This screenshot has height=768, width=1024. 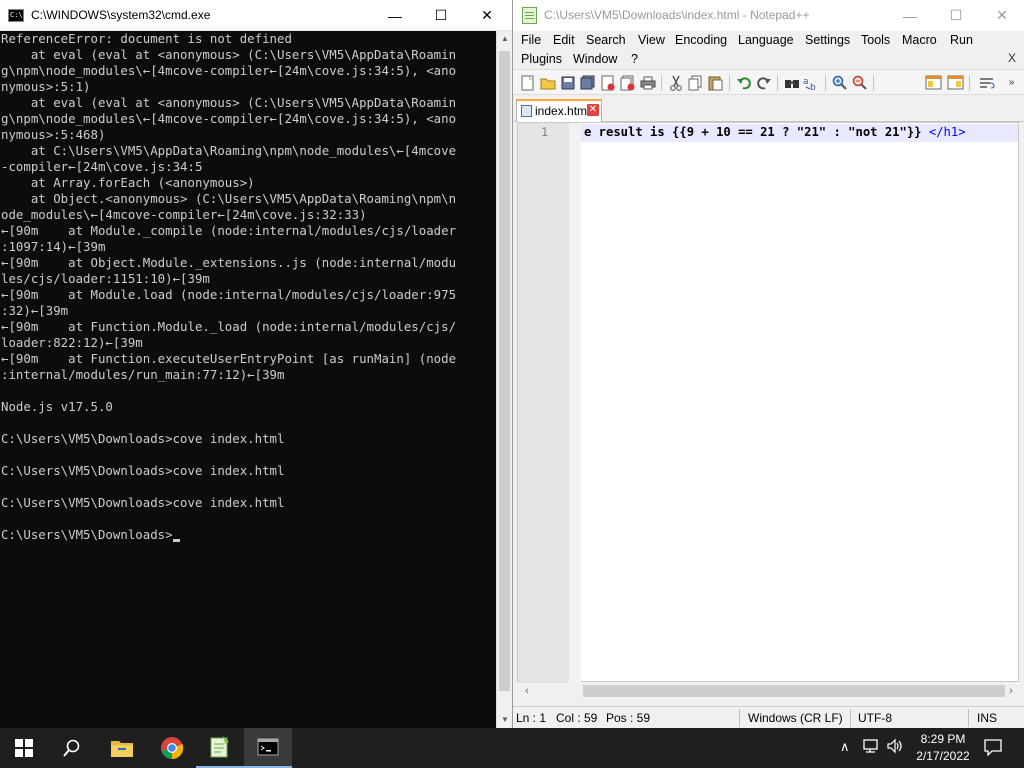 I want to click on start-button, so click(x=24, y=748).